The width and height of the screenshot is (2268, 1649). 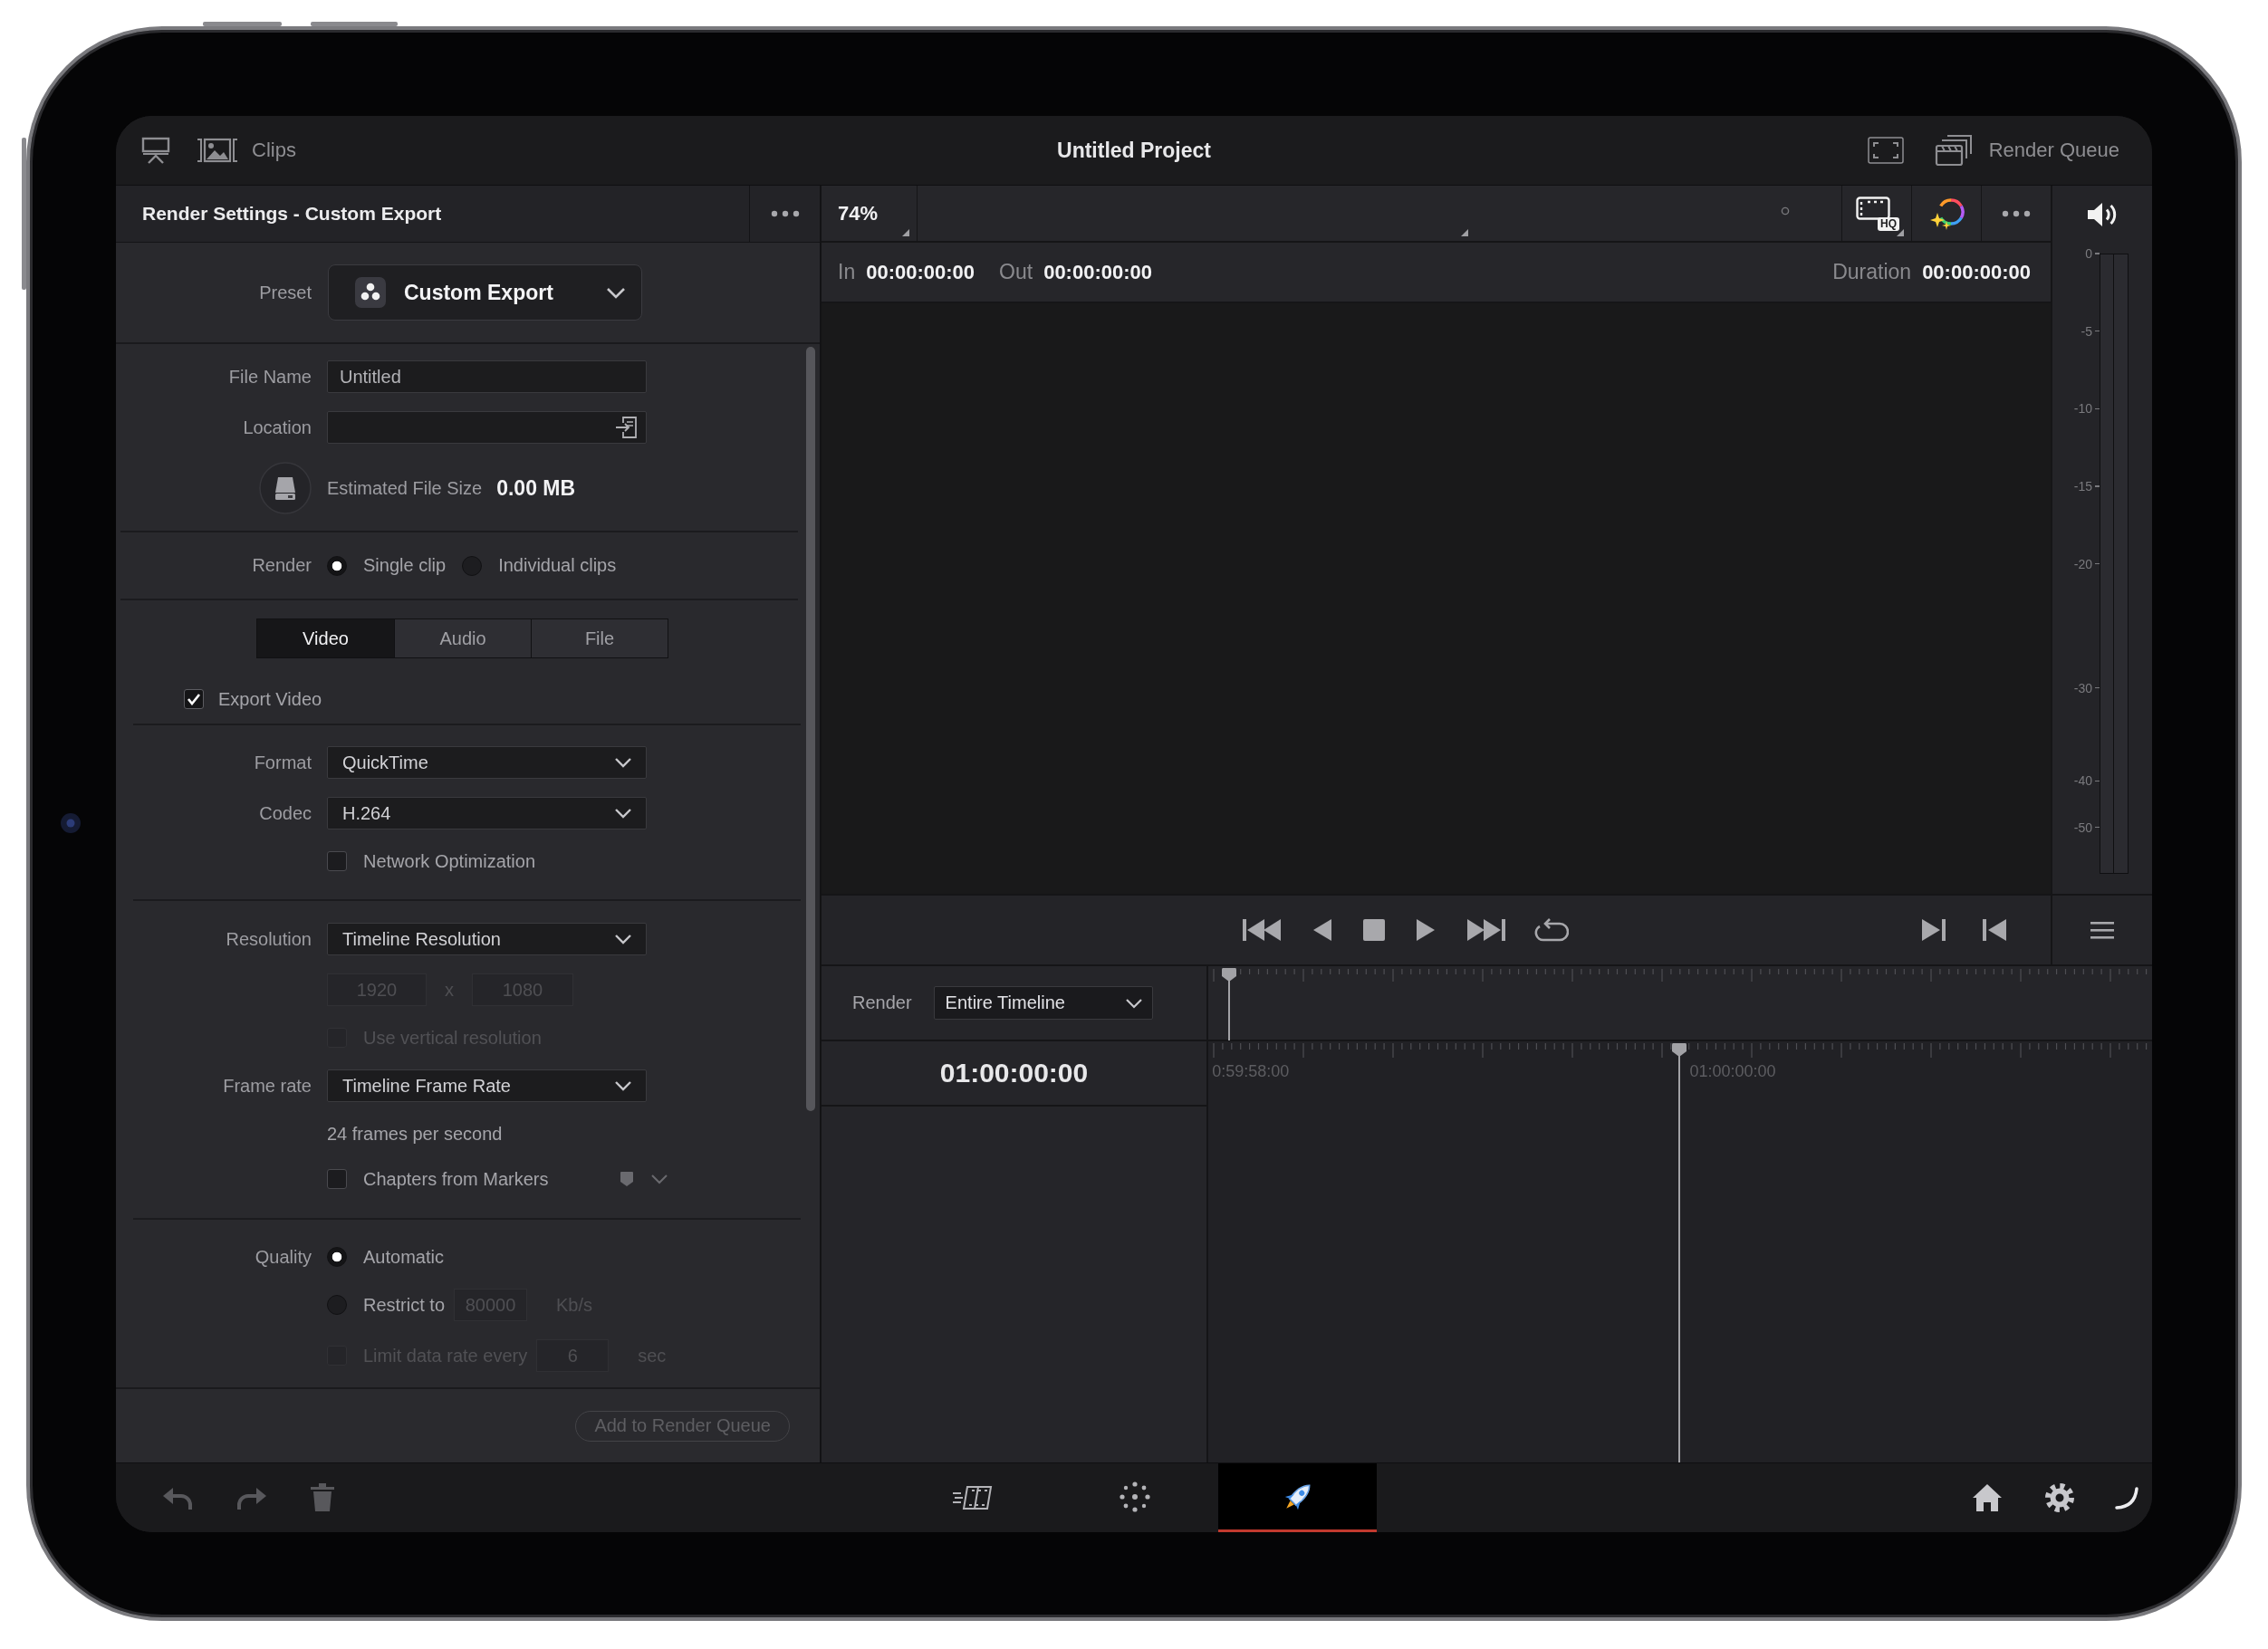 I want to click on marker-icon, so click(x=626, y=1179).